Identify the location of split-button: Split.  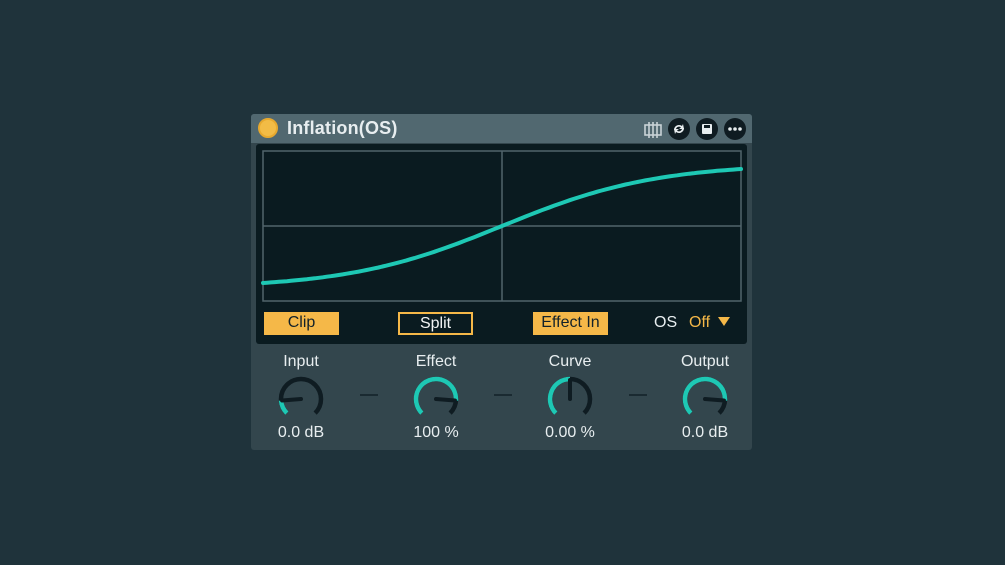
(435, 323).